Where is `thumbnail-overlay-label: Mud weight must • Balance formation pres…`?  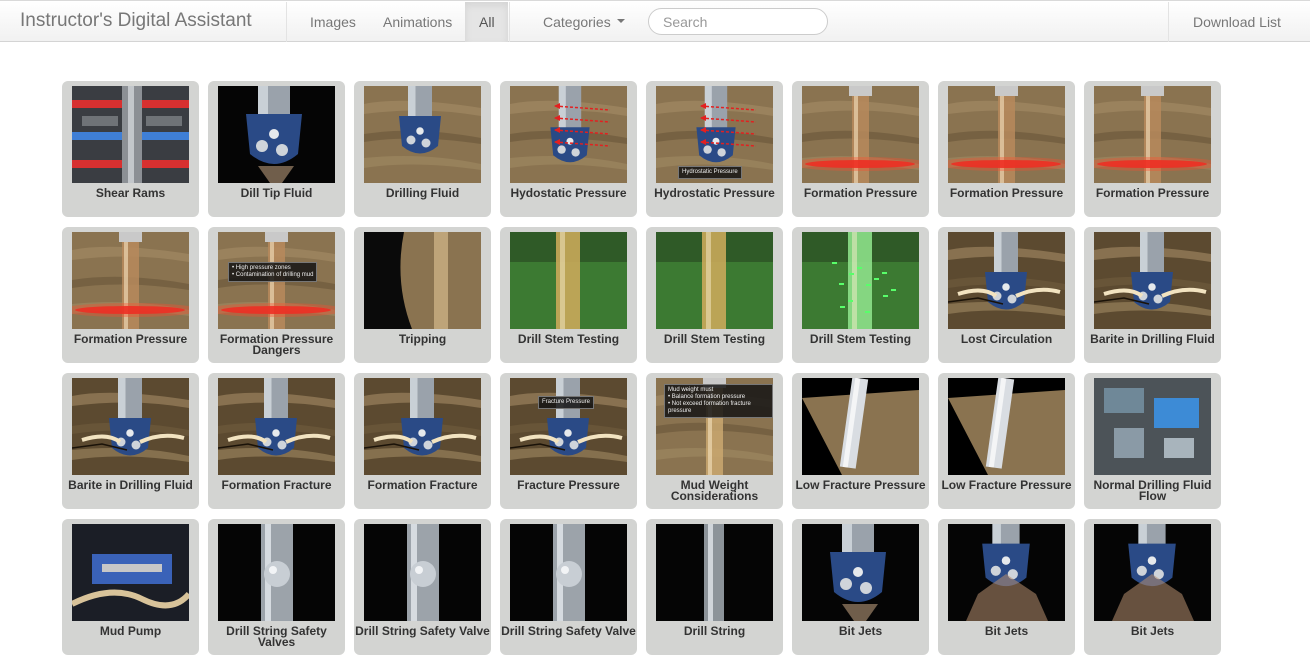 thumbnail-overlay-label: Mud weight must • Balance formation pres… is located at coordinates (718, 401).